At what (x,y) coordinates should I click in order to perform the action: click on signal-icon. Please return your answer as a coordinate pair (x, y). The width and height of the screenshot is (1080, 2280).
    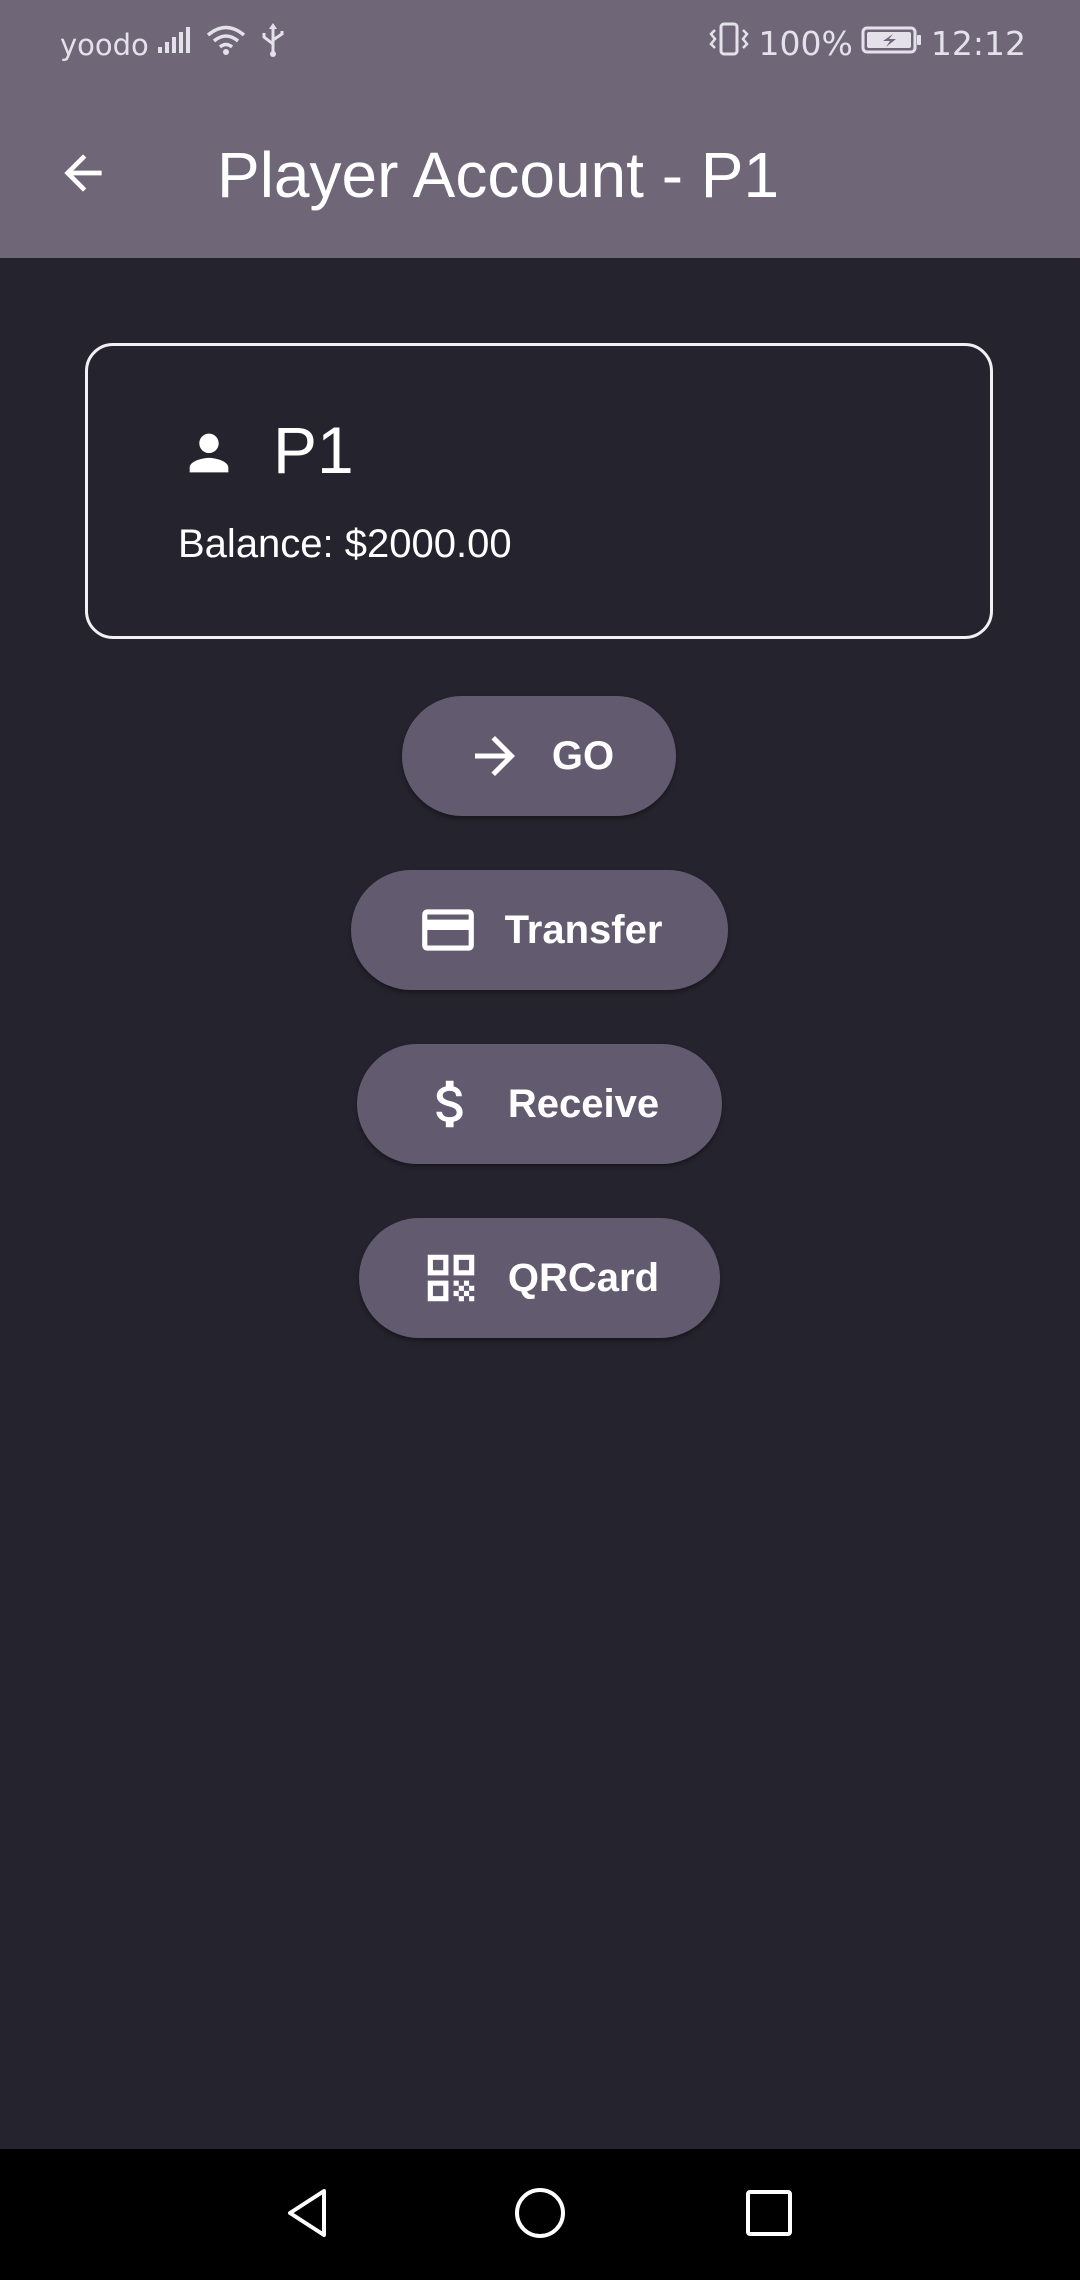
    Looking at the image, I should click on (174, 42).